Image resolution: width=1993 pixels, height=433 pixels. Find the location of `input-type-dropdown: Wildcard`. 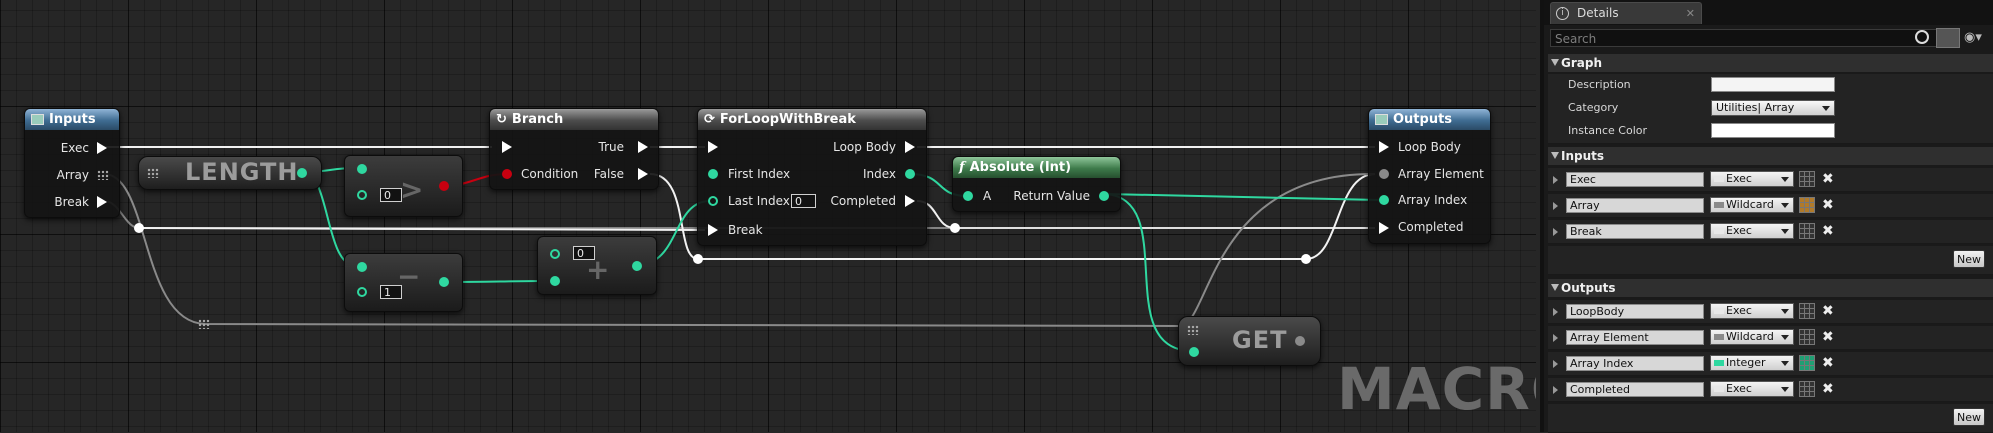

input-type-dropdown: Wildcard is located at coordinates (1752, 205).